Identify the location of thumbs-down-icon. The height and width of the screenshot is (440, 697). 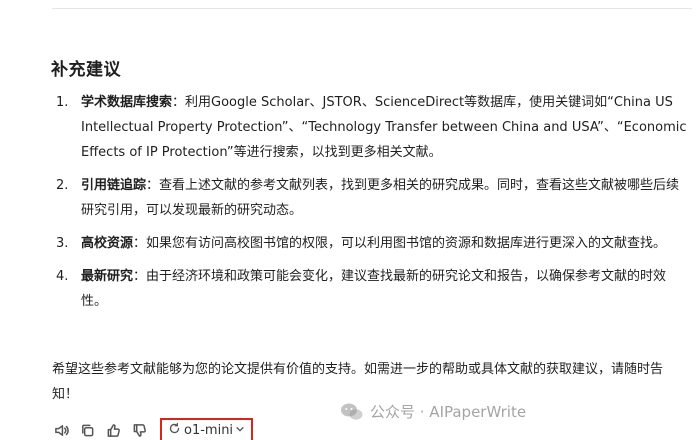
(139, 430).